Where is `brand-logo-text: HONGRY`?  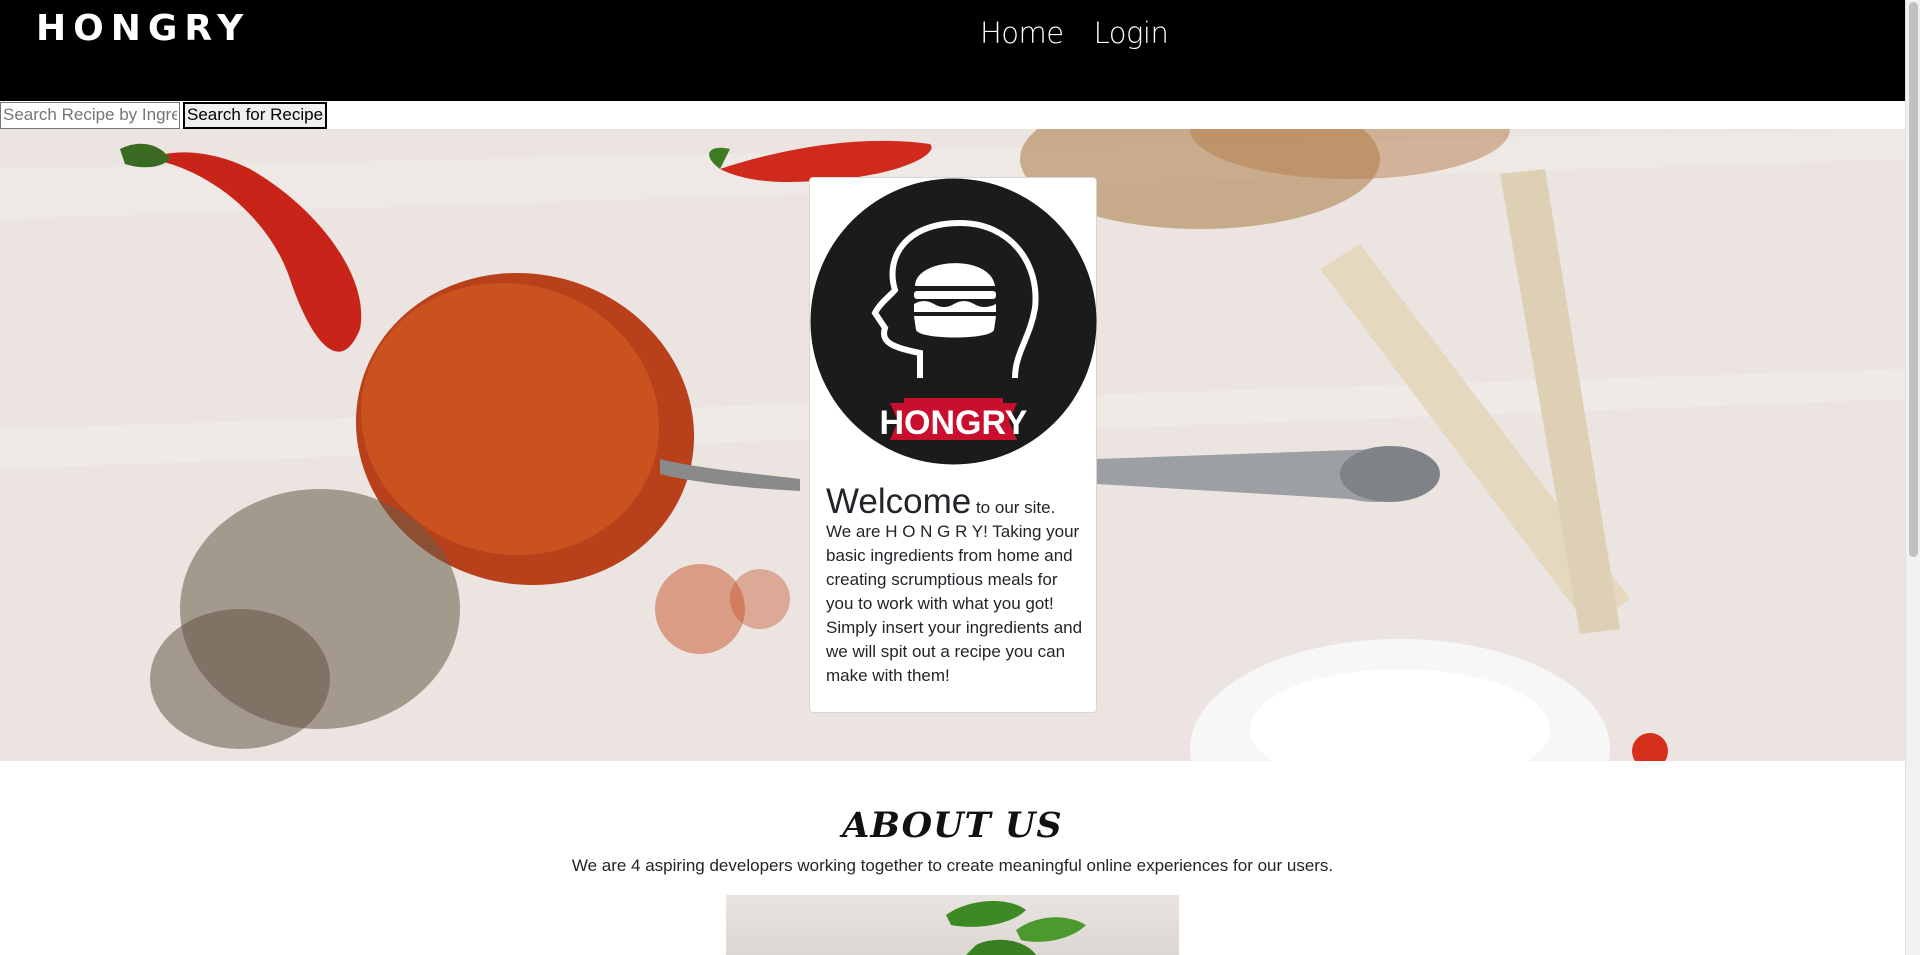
brand-logo-text: HONGRY is located at coordinates (143, 28).